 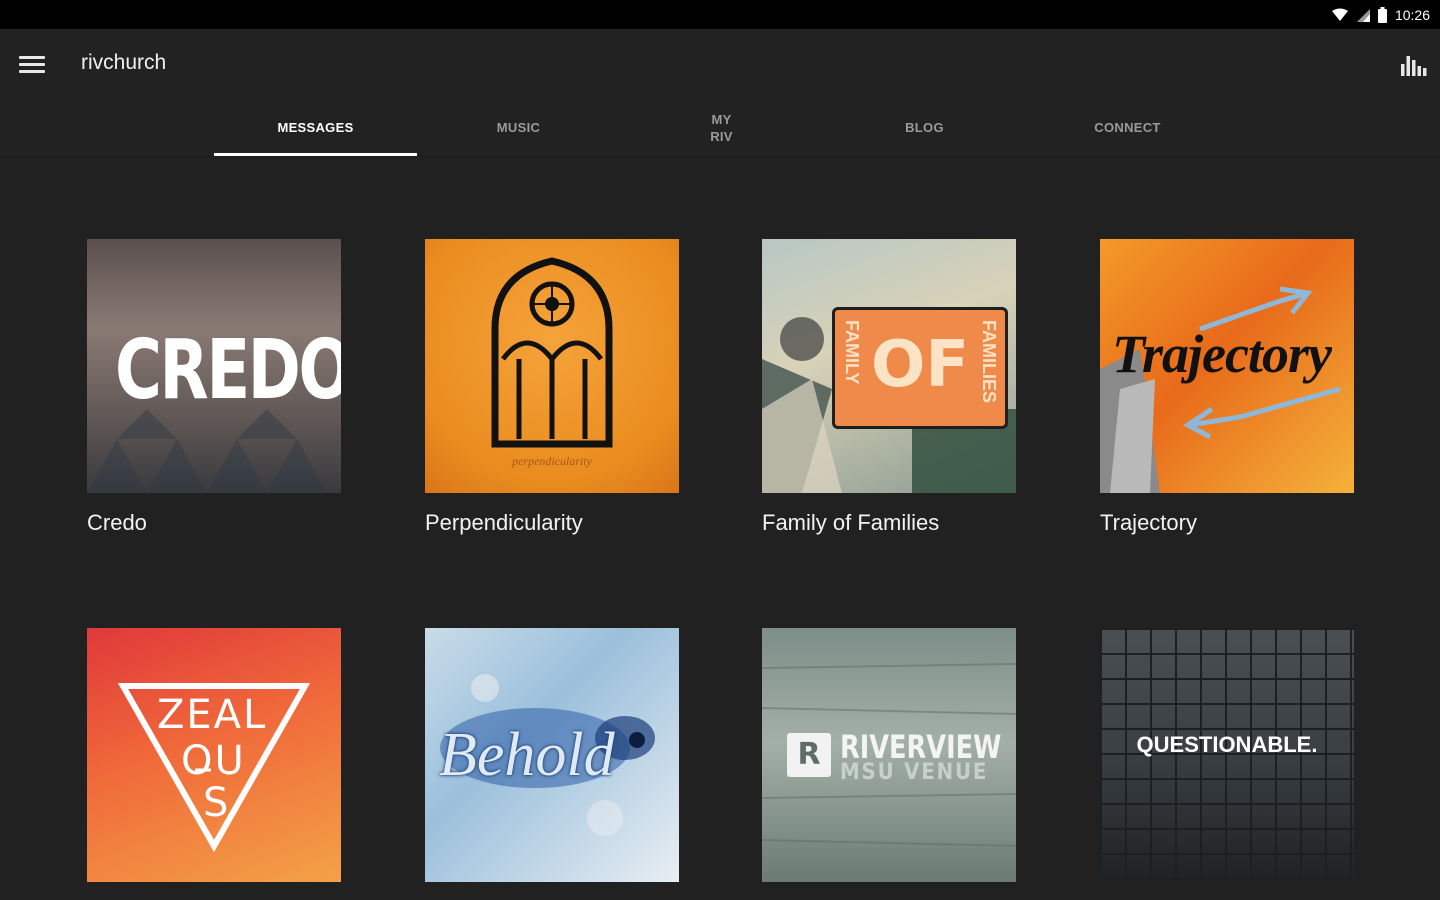 I want to click on series-title: Family of Families, so click(x=851, y=522).